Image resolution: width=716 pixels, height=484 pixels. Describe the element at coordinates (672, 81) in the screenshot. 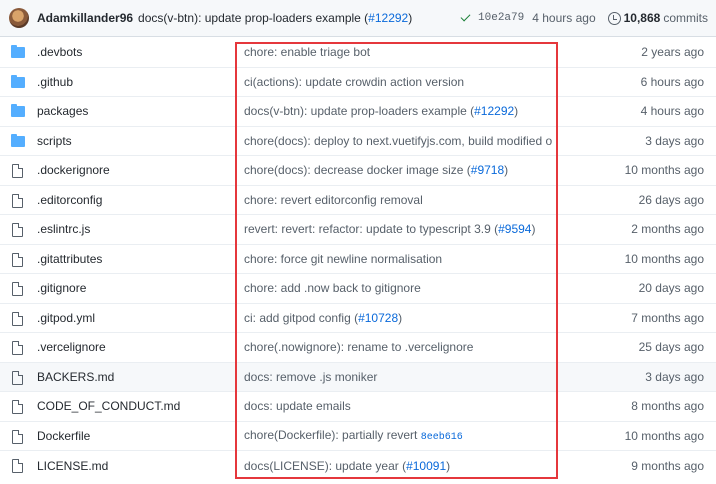

I see `commit-age: 6 hours ago` at that location.